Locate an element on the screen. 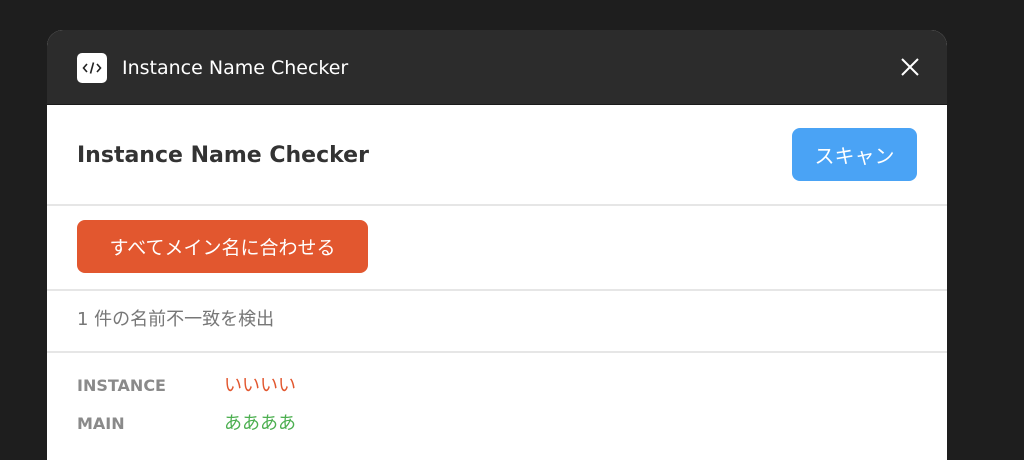 This screenshot has width=1024, height=460. code-icon is located at coordinates (92, 68).